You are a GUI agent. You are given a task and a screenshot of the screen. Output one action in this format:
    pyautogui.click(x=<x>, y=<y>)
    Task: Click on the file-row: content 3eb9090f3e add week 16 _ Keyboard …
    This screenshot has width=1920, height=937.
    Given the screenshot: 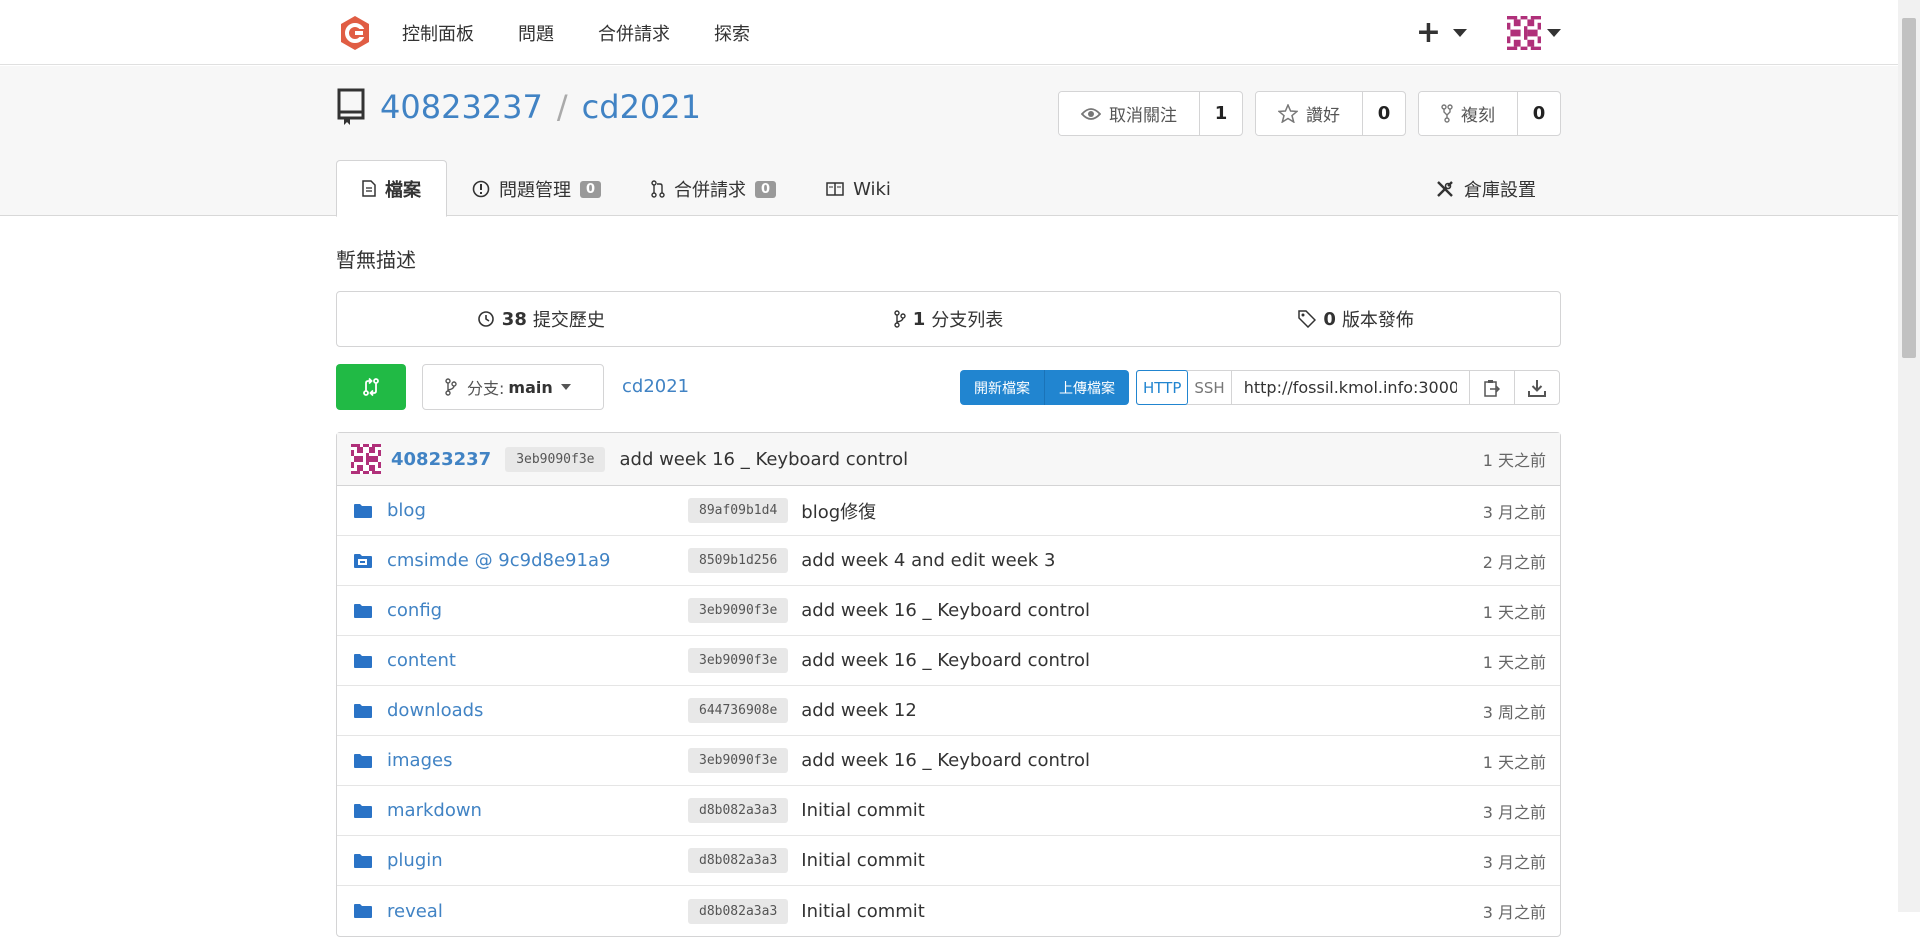 What is the action you would take?
    pyautogui.click(x=948, y=661)
    